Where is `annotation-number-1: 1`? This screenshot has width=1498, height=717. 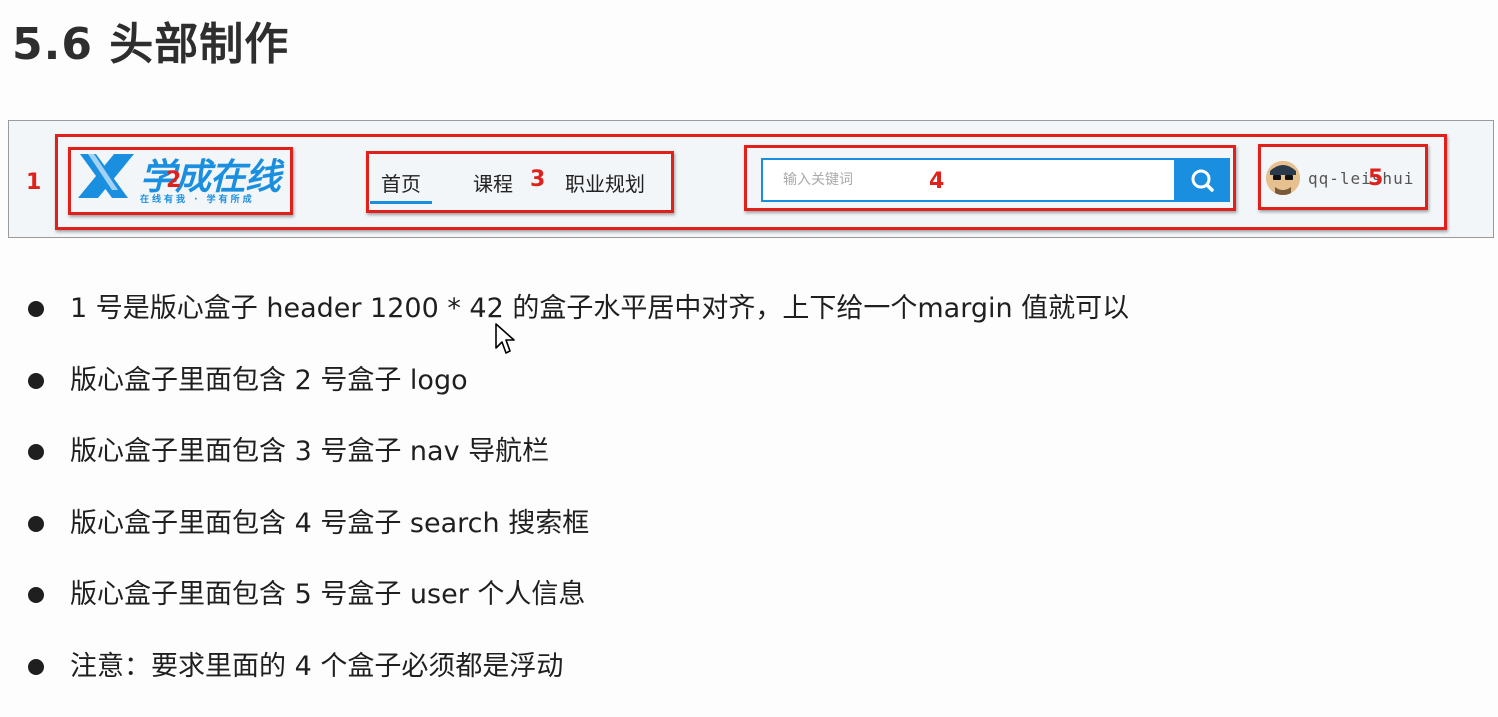
annotation-number-1: 1 is located at coordinates (33, 182).